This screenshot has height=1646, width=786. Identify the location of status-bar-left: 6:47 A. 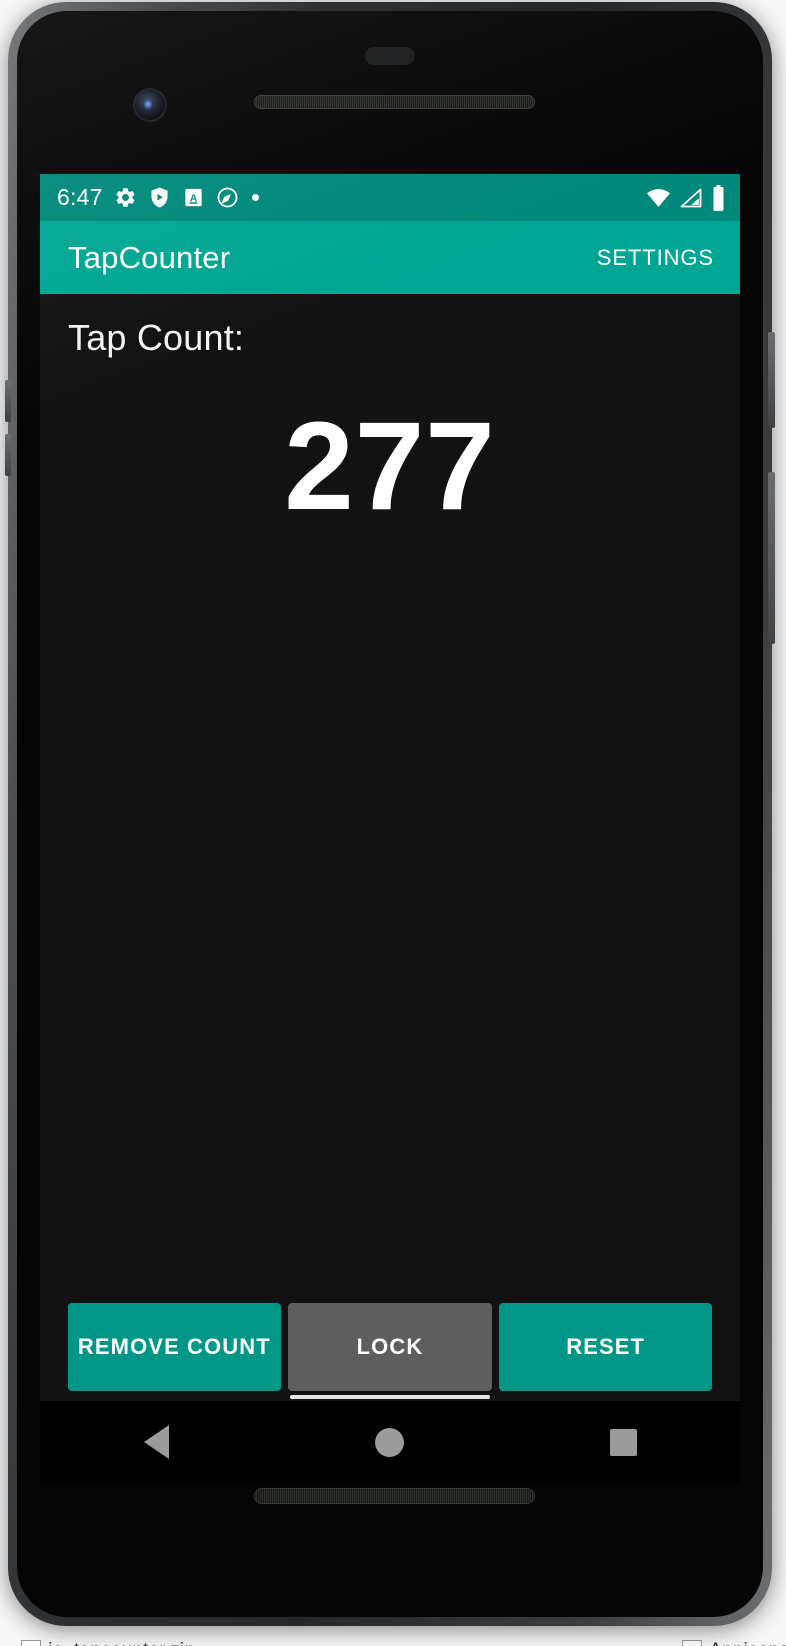
(351, 197).